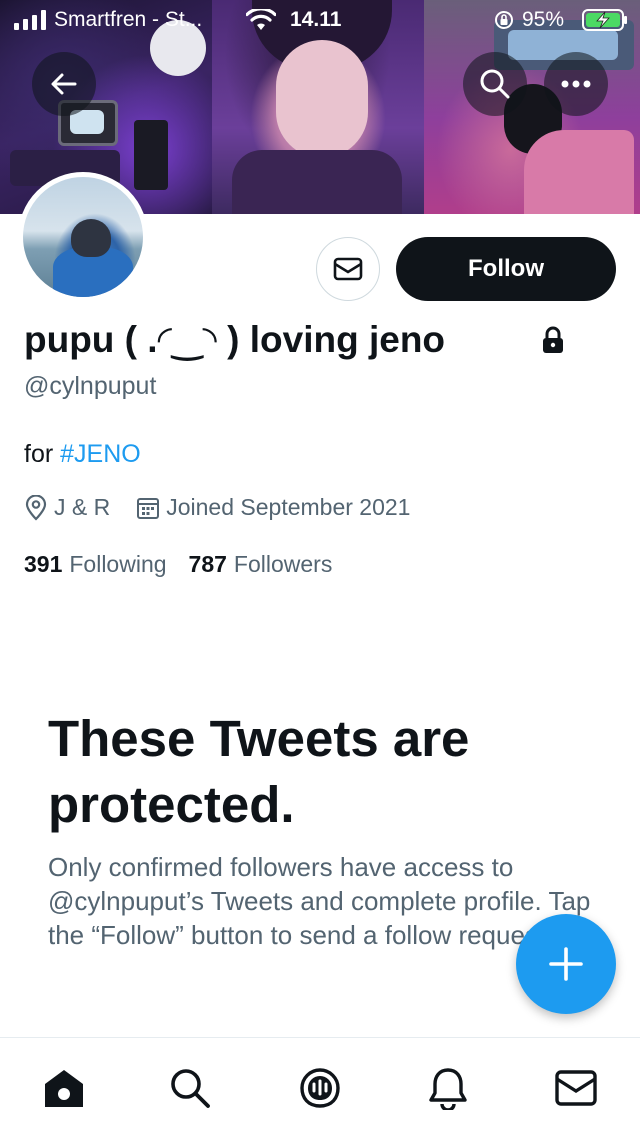  I want to click on messages-icon, so click(576, 1088).